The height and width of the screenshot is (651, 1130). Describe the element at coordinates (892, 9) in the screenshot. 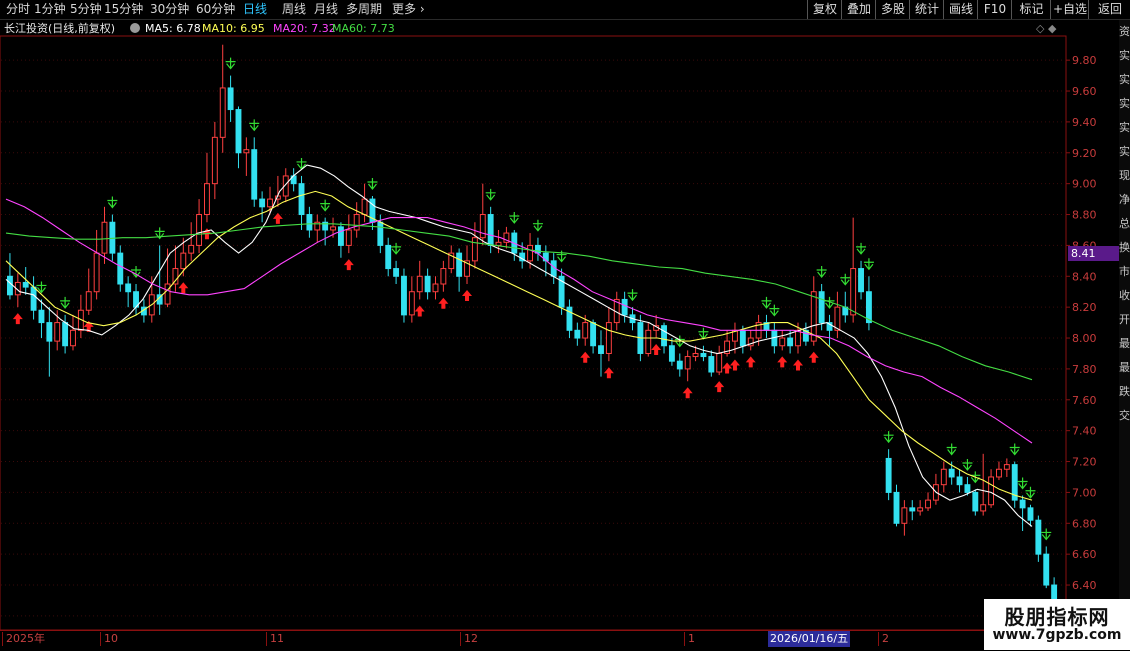

I see `toolbar-button: 多股` at that location.